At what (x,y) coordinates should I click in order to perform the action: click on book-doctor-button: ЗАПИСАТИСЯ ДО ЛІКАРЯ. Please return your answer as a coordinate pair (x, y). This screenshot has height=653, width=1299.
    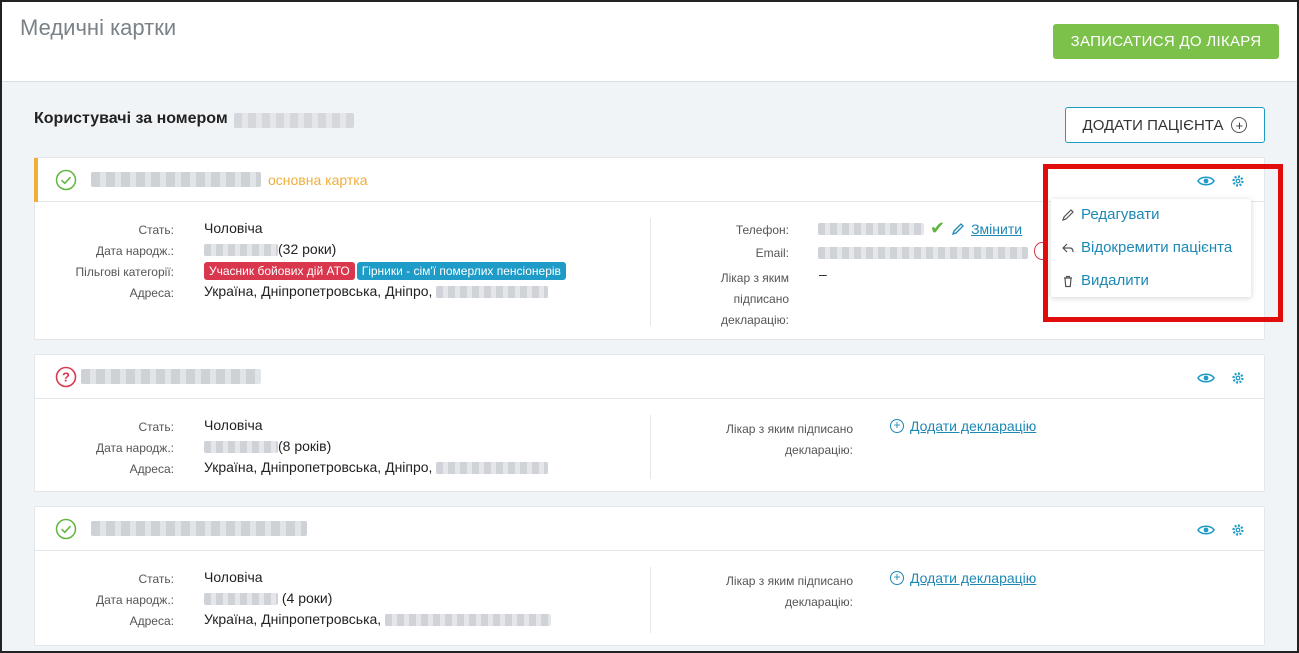
    Looking at the image, I should click on (1166, 41).